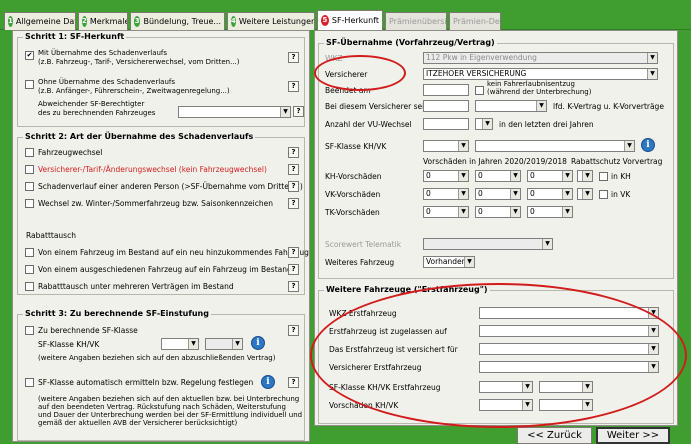  Describe the element at coordinates (479, 90) in the screenshot. I see `kein-fahrerlaubnisentzug-checkbox` at that location.